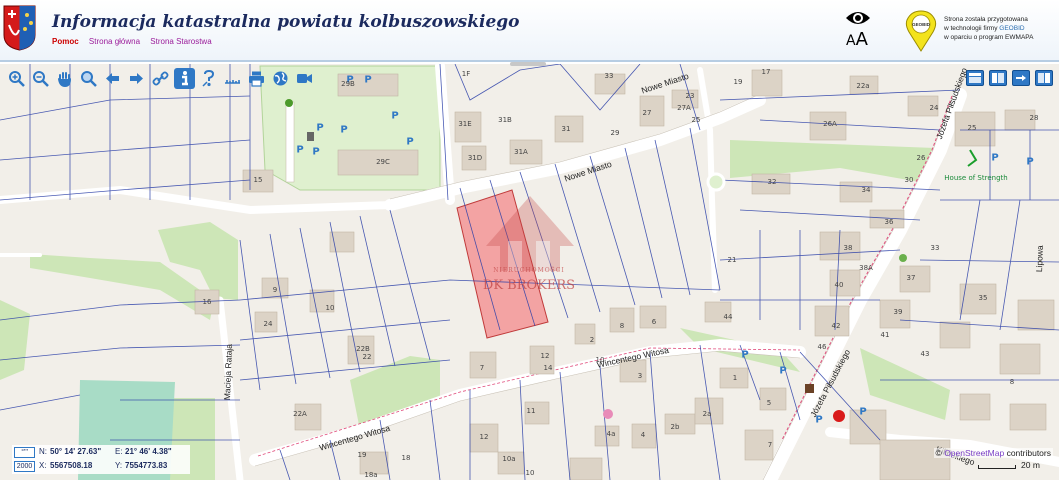  What do you see at coordinates (521, 152) in the screenshot?
I see `parcel-label: 31A` at bounding box center [521, 152].